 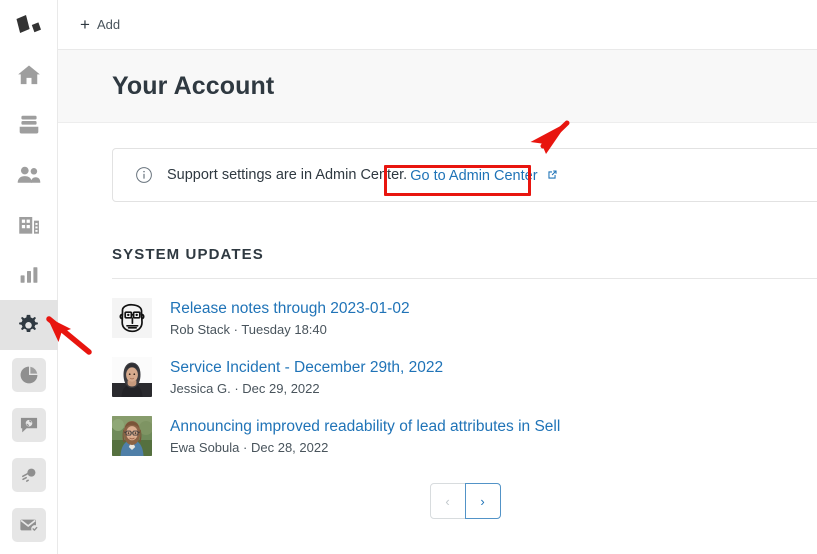 I want to click on add-button-label: Add, so click(x=108, y=24).